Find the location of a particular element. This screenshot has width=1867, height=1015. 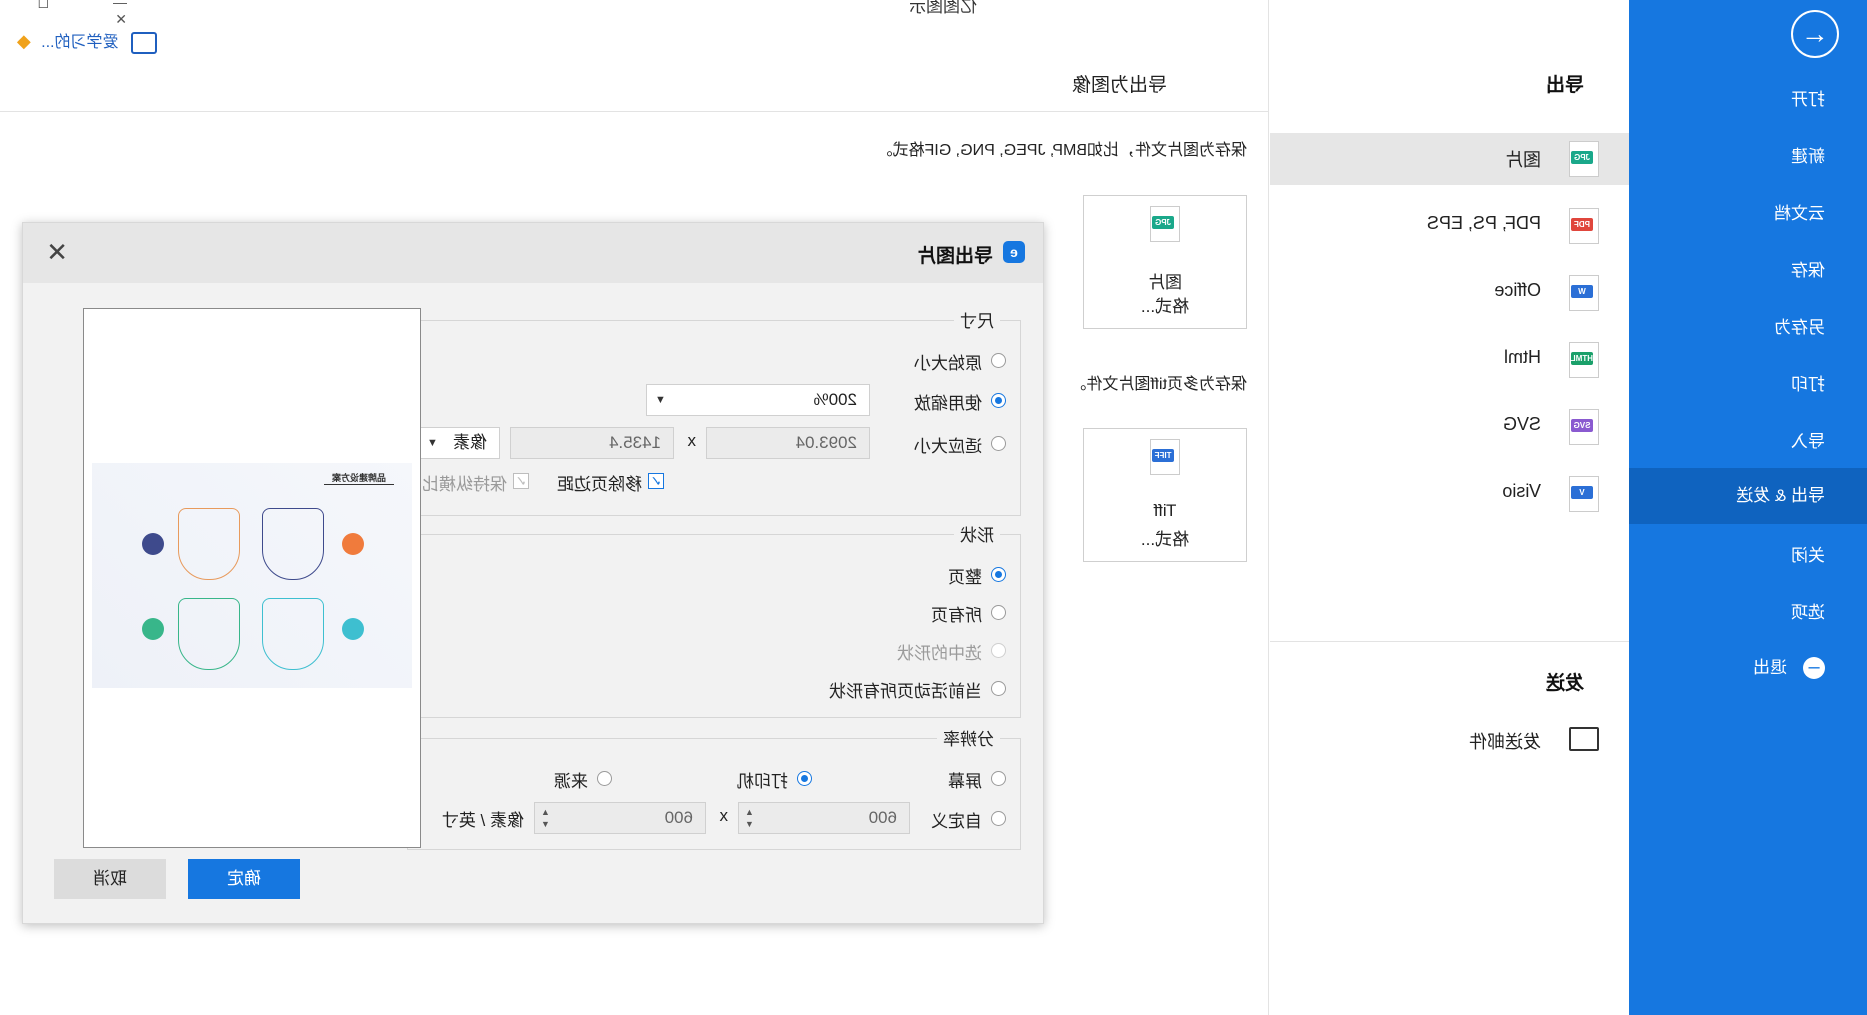

nav-label: 导入 is located at coordinates (1808, 441).